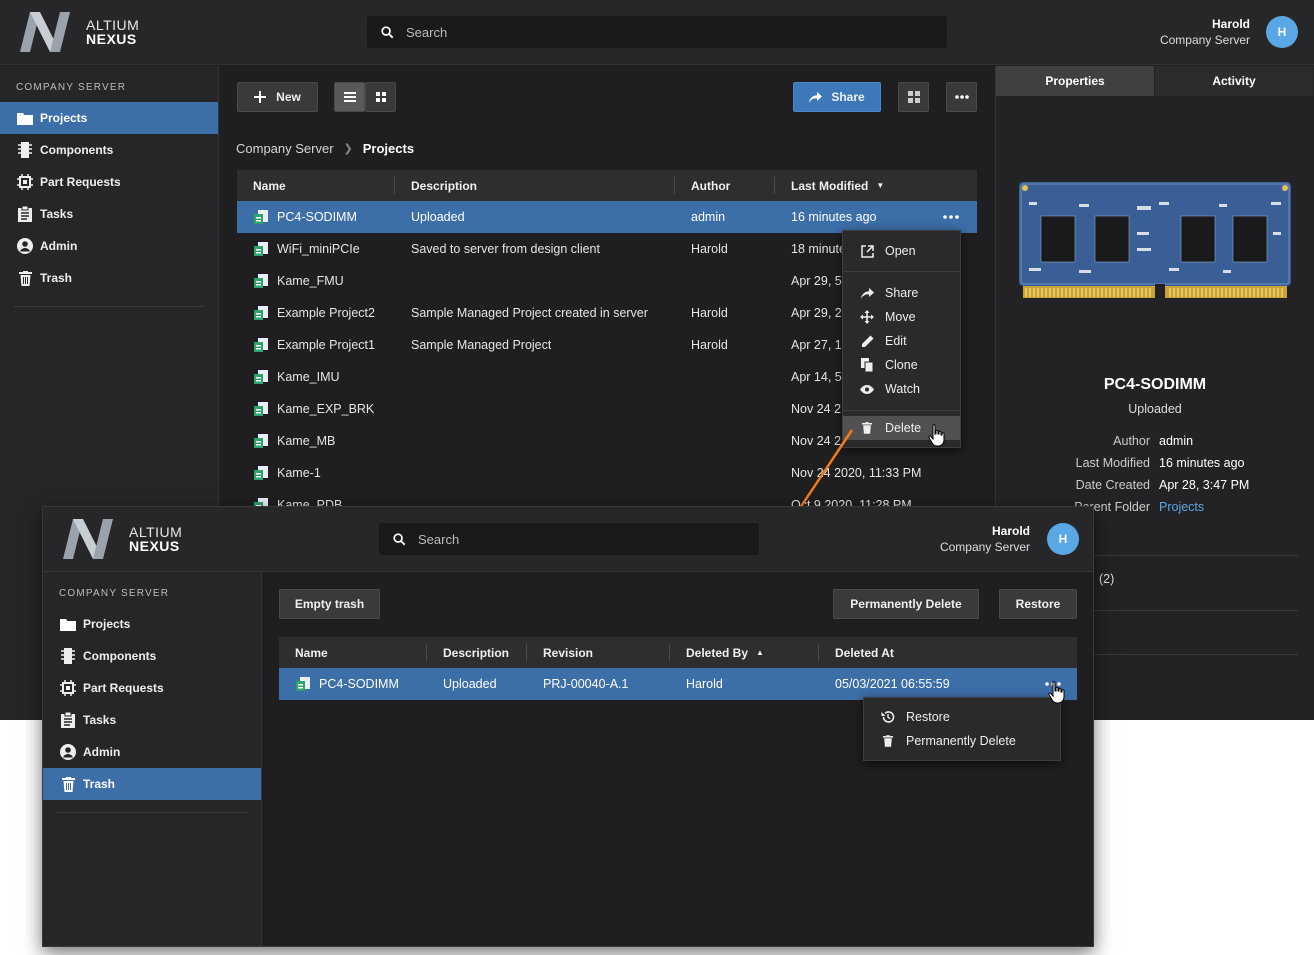  Describe the element at coordinates (294, 441) in the screenshot. I see `cell-name: Kame_MB` at that location.